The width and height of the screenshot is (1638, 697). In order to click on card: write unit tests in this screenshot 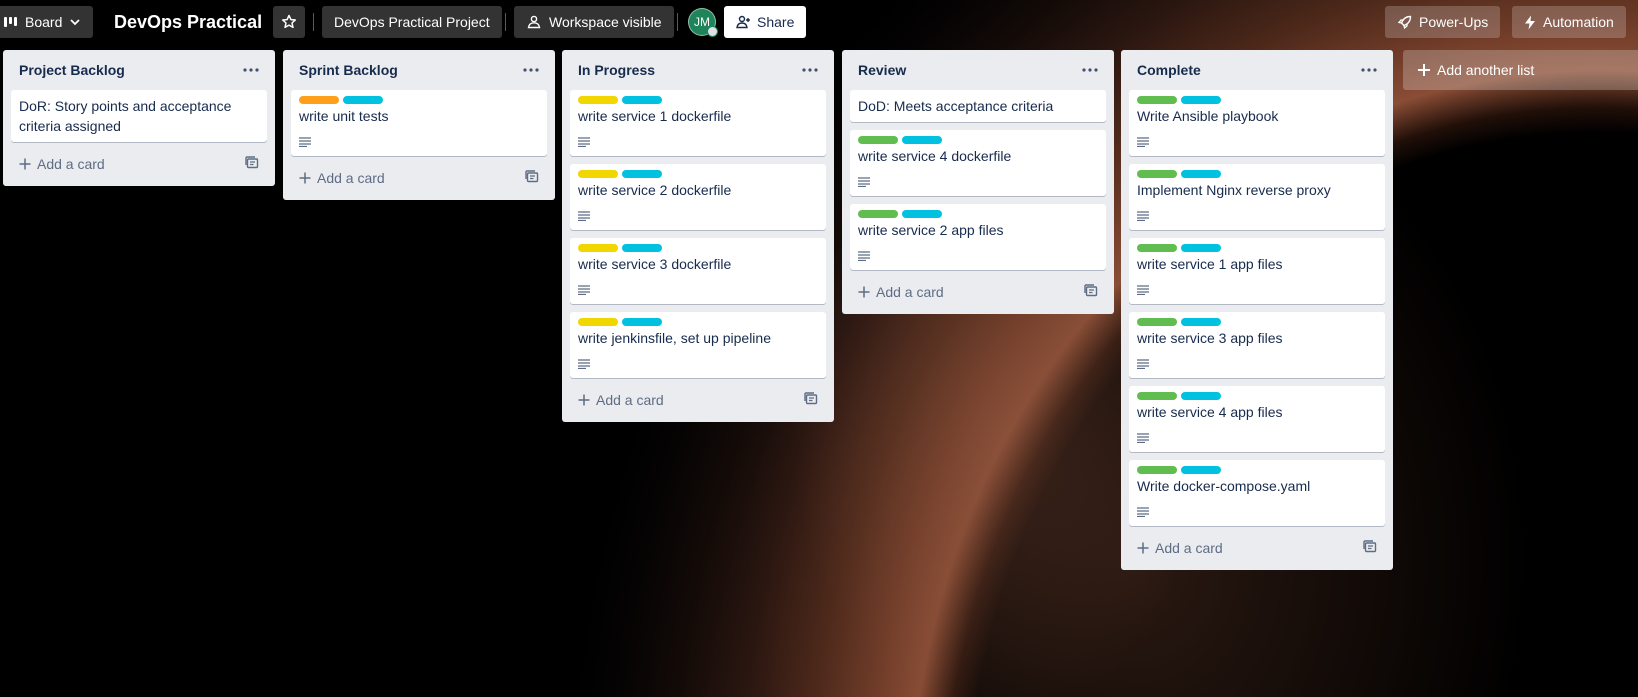, I will do `click(419, 123)`.